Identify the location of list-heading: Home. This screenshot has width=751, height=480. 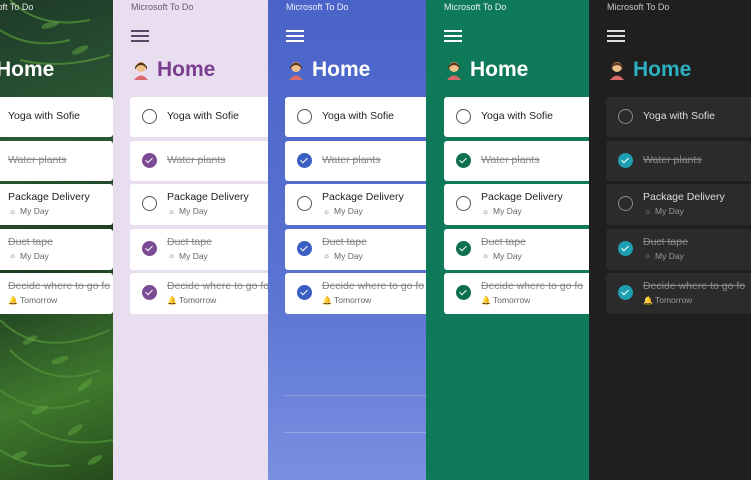
(27, 70).